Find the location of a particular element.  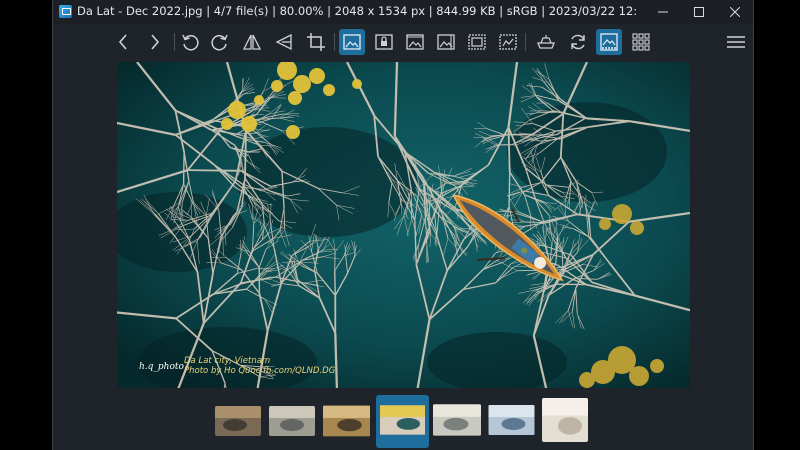

previous-button is located at coordinates (124, 42).